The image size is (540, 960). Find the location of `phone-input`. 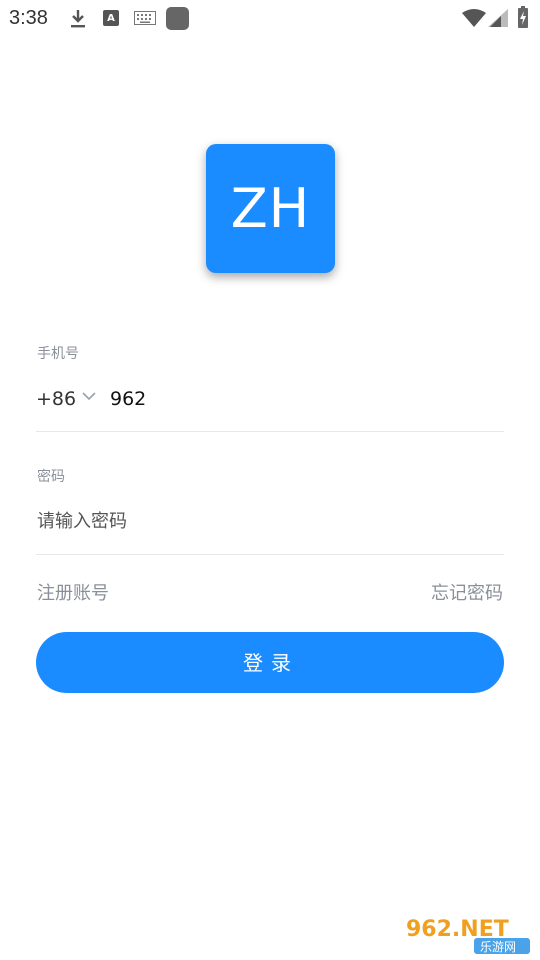

phone-input is located at coordinates (300, 399).